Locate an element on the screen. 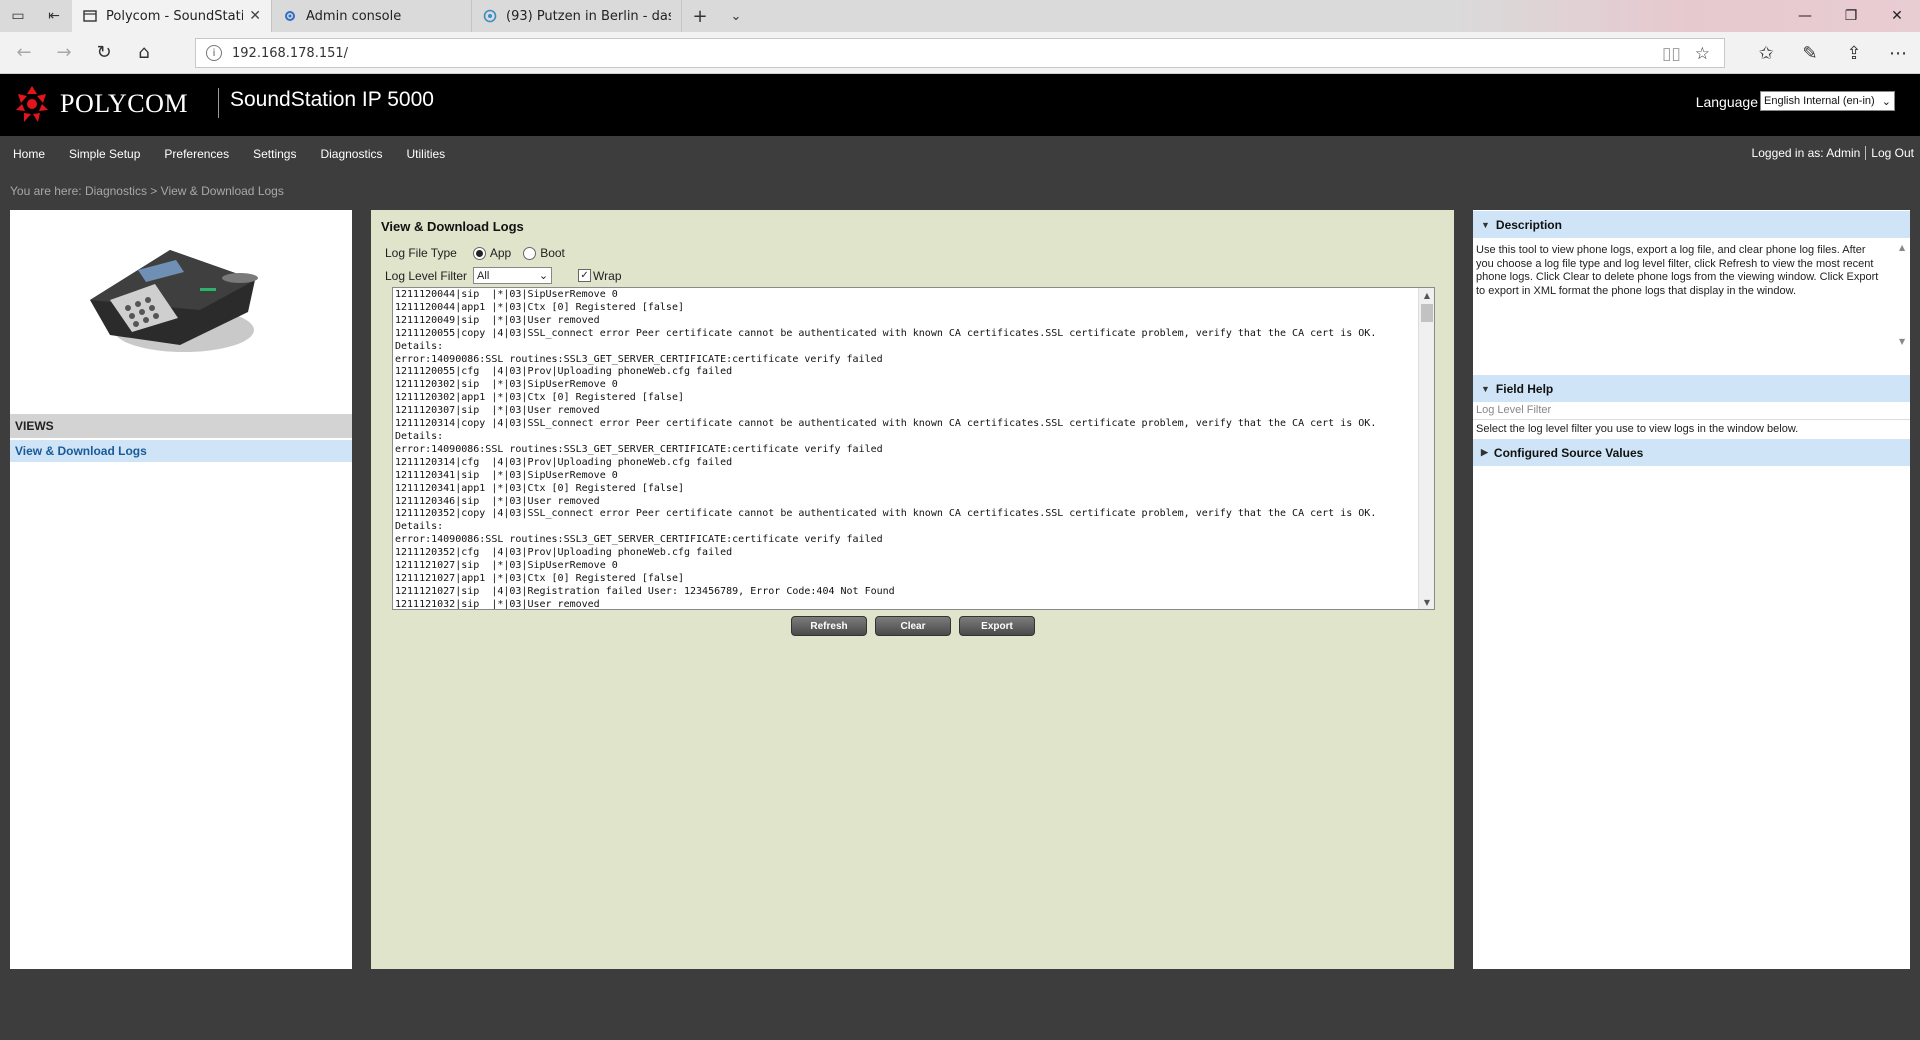 Image resolution: width=1920 pixels, height=1040 pixels. browser-tab-polycom: Polycom - SoundStatior ✕ is located at coordinates (172, 16).